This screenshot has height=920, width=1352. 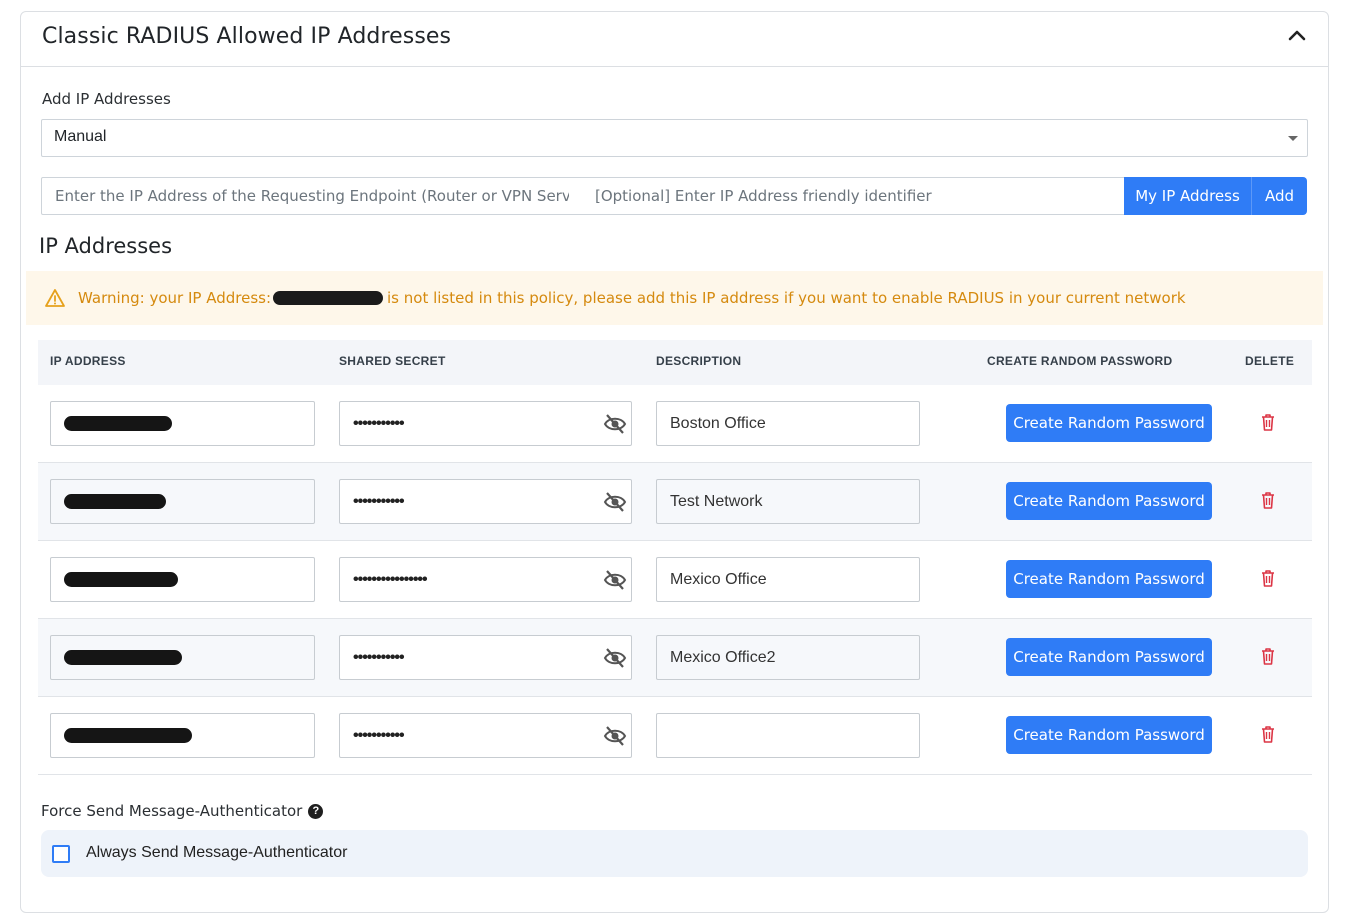 I want to click on force-send-label: Force Send Message-Authenticator ?, so click(x=182, y=811).